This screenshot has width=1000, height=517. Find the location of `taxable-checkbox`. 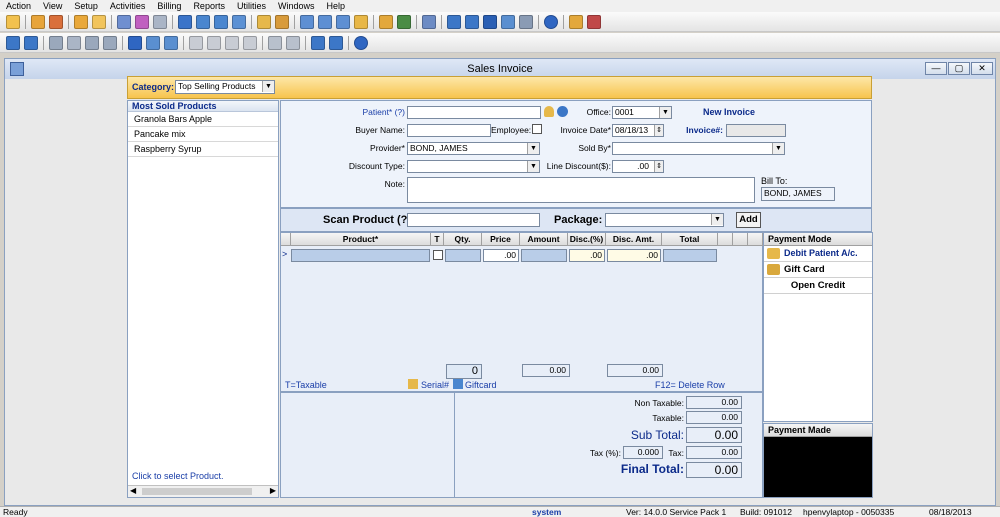

taxable-checkbox is located at coordinates (438, 255).